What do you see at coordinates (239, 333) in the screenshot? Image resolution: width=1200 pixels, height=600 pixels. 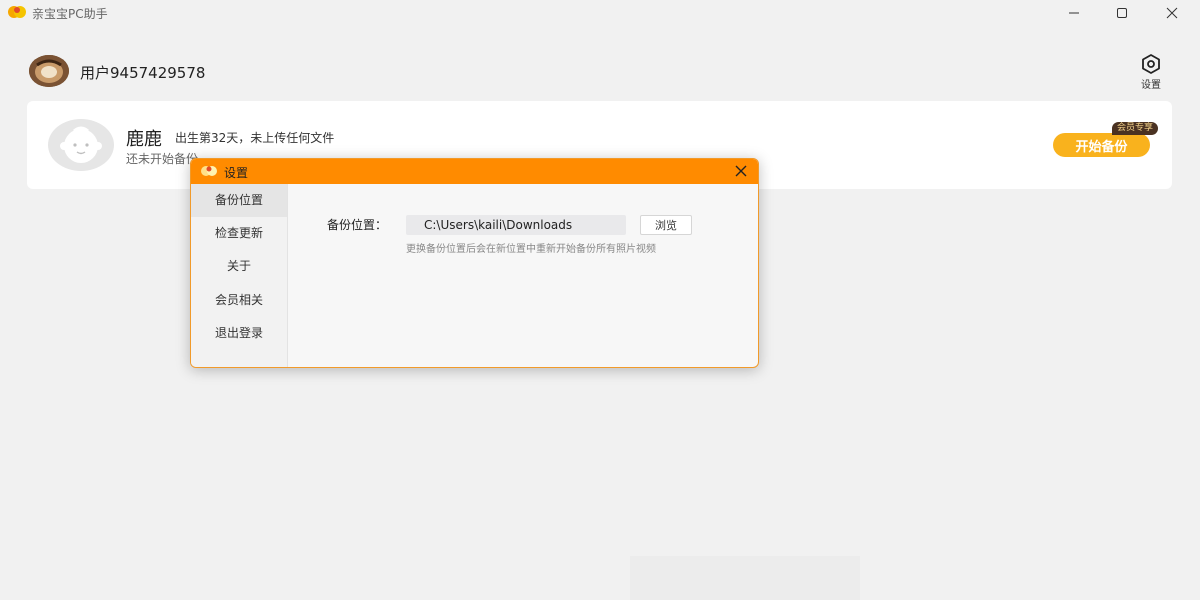 I see `sidebar-item-logout: 退出登录` at bounding box center [239, 333].